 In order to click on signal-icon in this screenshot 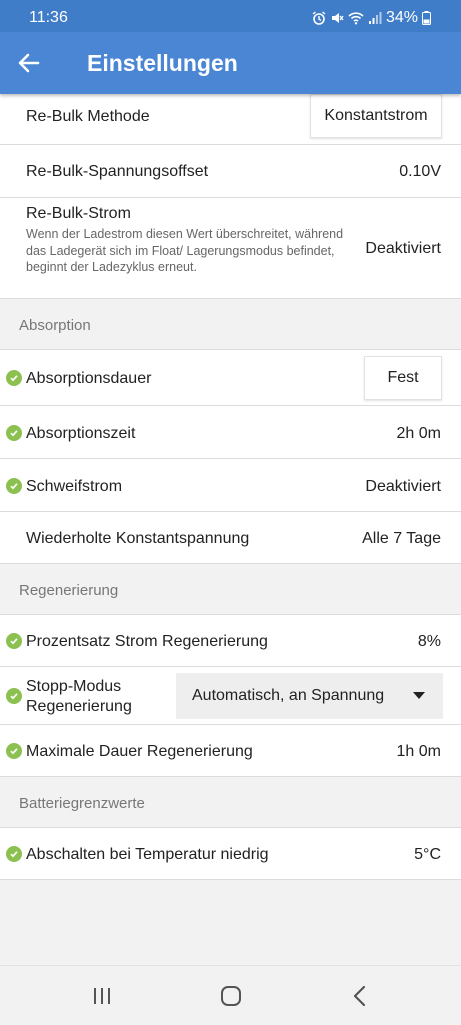, I will do `click(375, 18)`.